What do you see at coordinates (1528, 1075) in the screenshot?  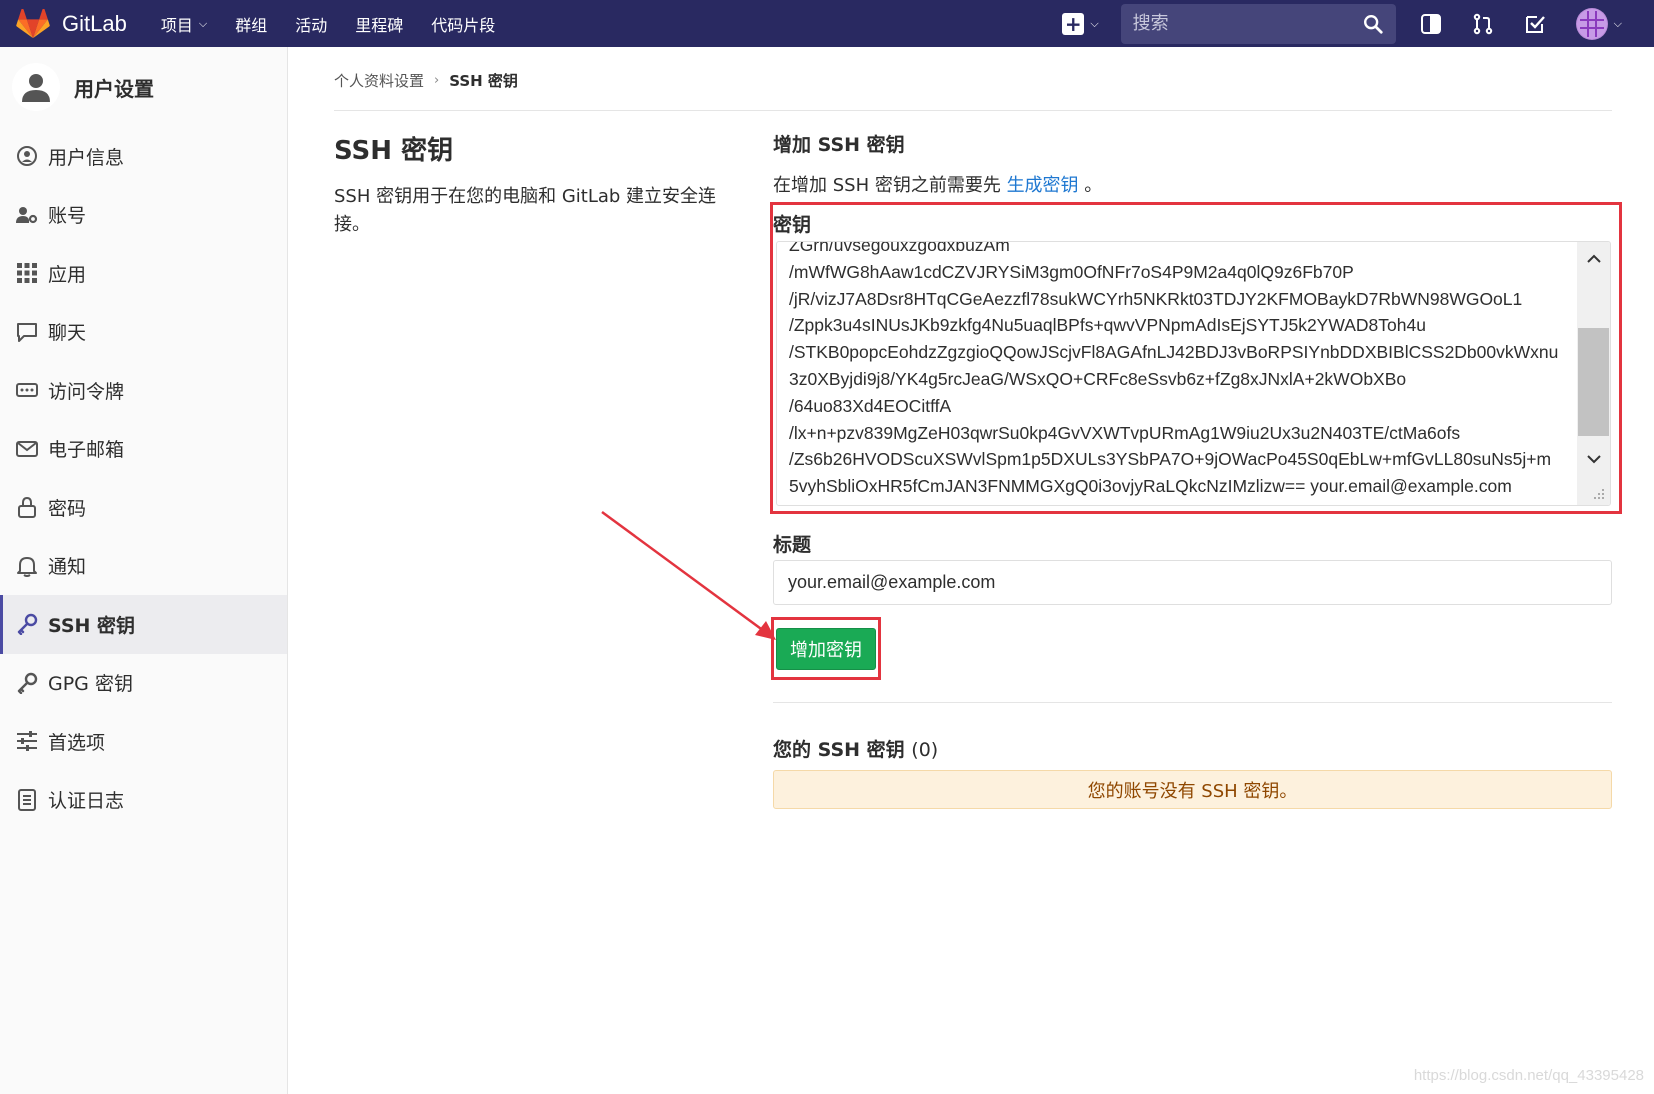 I see `watermark: https://blog.csdn.net/qq_43395428` at bounding box center [1528, 1075].